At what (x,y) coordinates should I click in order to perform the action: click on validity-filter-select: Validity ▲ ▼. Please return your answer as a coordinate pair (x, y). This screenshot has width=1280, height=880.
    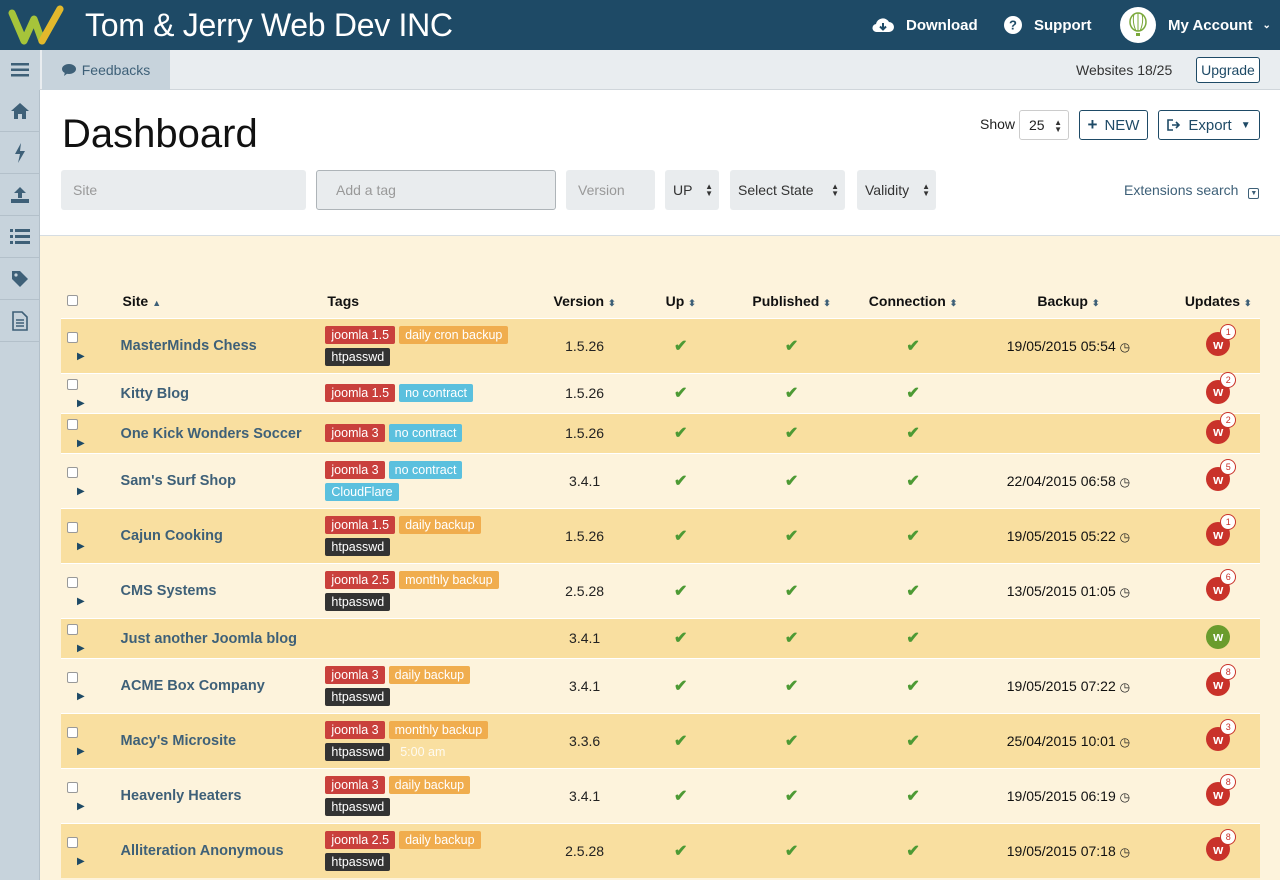
    Looking at the image, I should click on (896, 190).